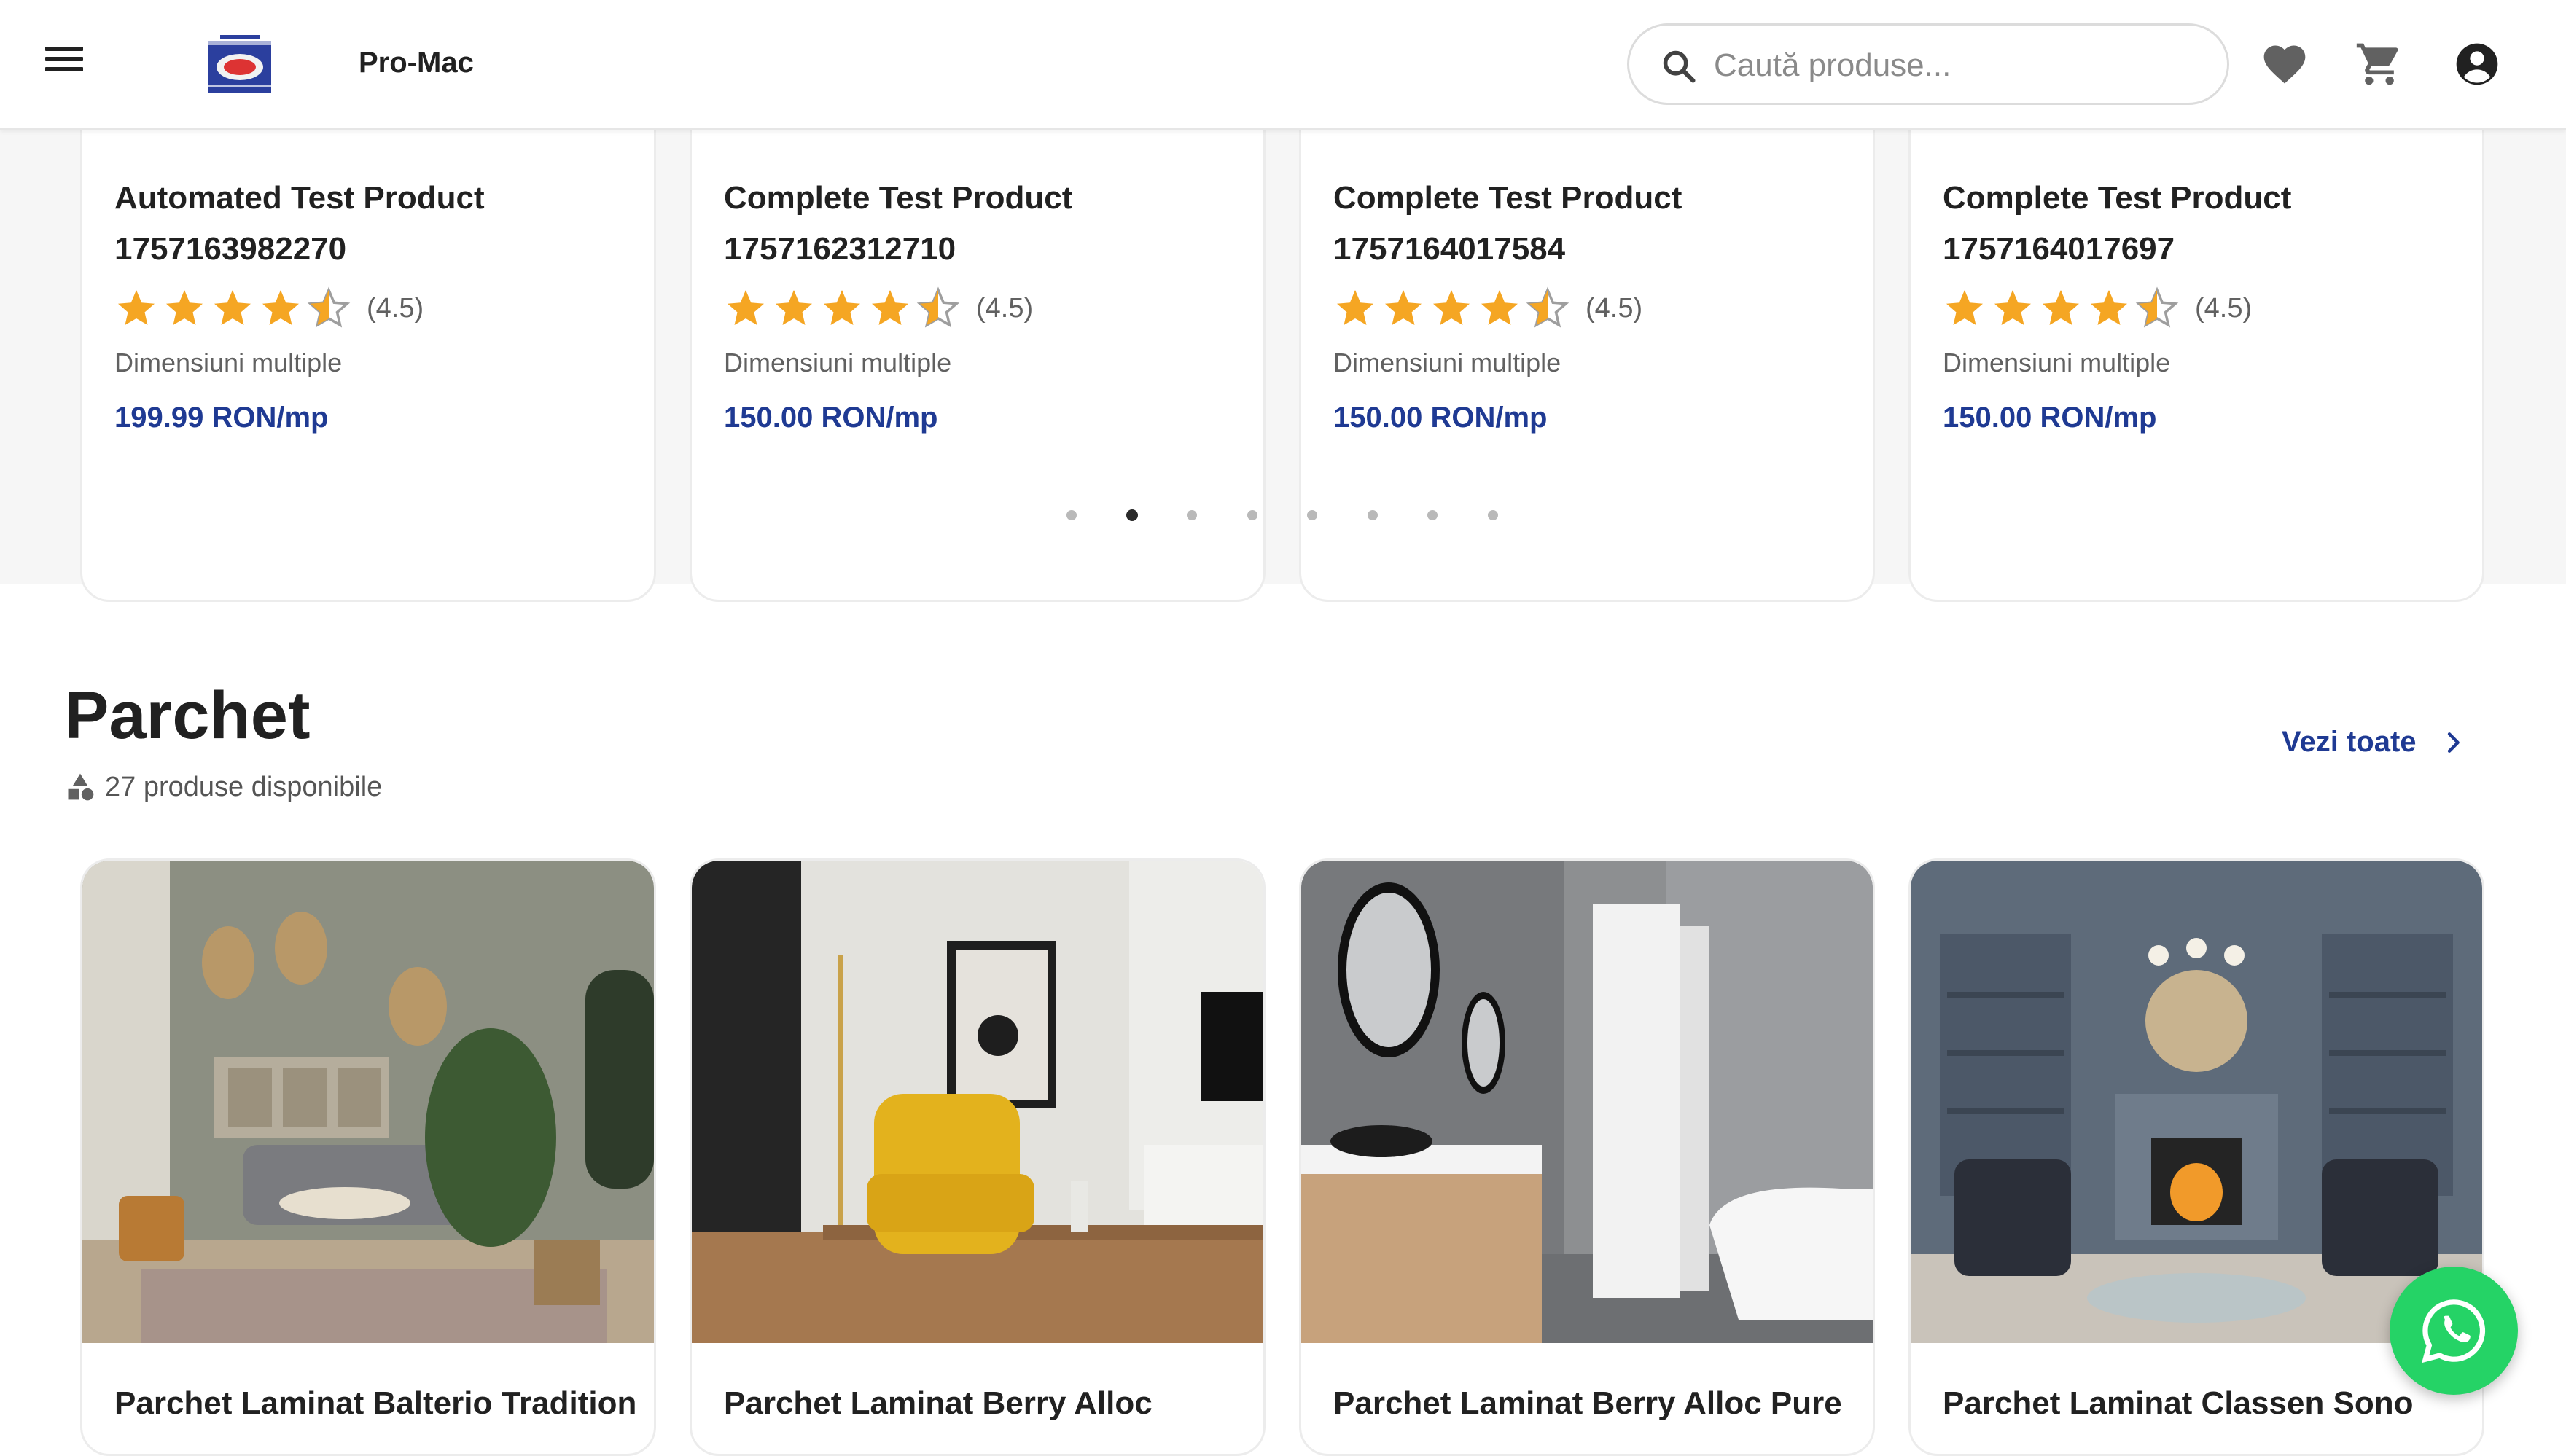  Describe the element at coordinates (2453, 742) in the screenshot. I see `chevron-right-icon` at that location.